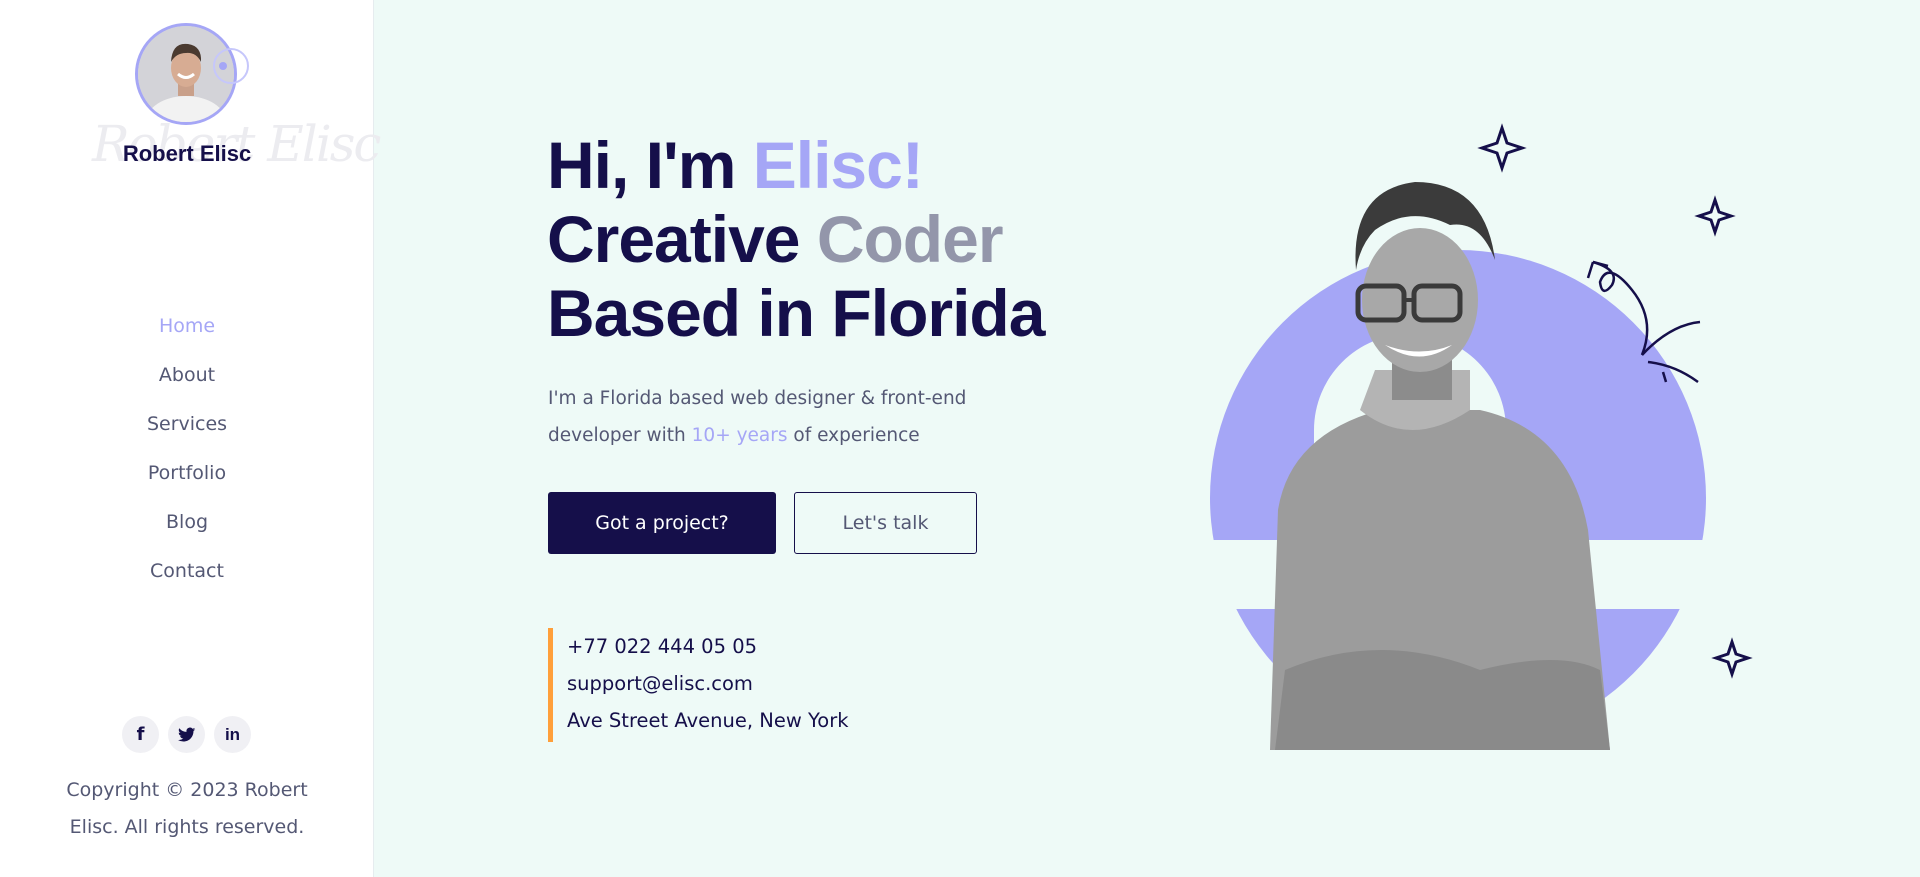 This screenshot has height=877, width=1920. What do you see at coordinates (796, 313) in the screenshot?
I see `hero-title-line-3: Based in Florida` at bounding box center [796, 313].